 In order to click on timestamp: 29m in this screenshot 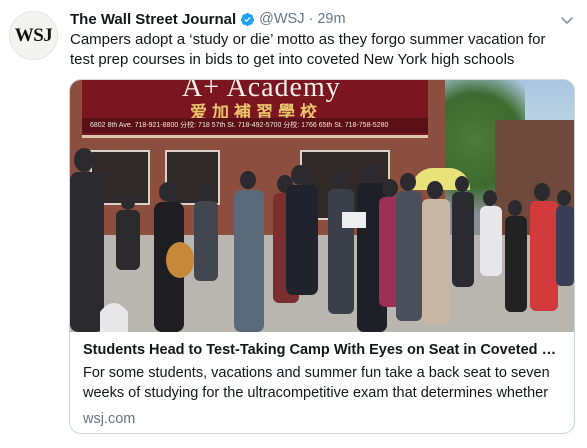, I will do `click(331, 19)`.